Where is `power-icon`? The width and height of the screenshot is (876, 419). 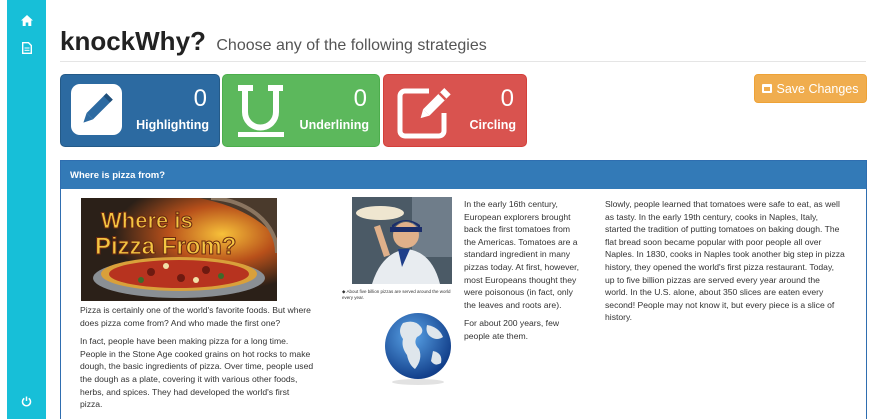 power-icon is located at coordinates (26, 401).